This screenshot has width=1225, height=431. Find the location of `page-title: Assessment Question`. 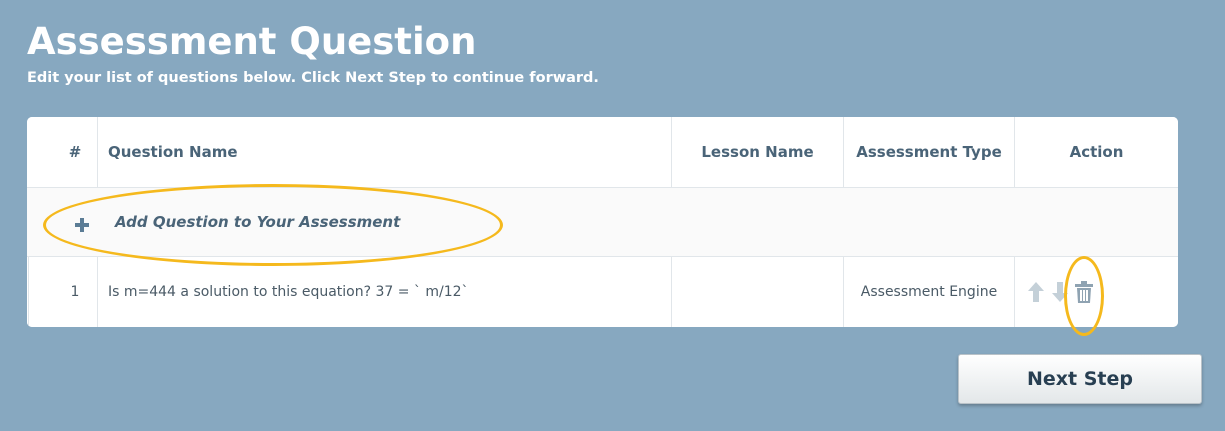

page-title: Assessment Question is located at coordinates (252, 41).